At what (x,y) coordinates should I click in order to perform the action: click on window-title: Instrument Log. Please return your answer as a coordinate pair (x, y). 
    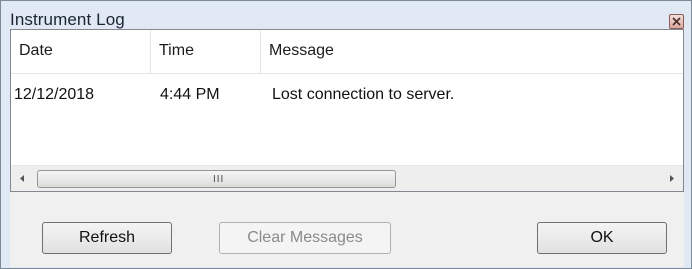
    Looking at the image, I should click on (67, 19).